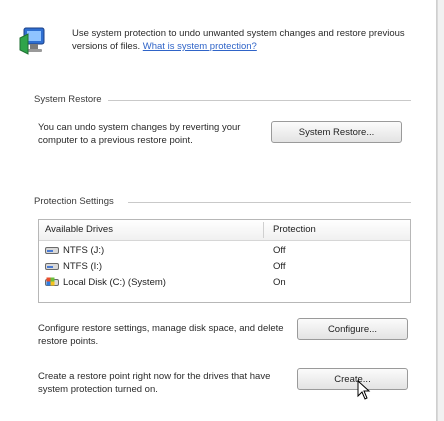 The width and height of the screenshot is (444, 421). What do you see at coordinates (84, 250) in the screenshot?
I see `drive-name: NTFS (J:)` at bounding box center [84, 250].